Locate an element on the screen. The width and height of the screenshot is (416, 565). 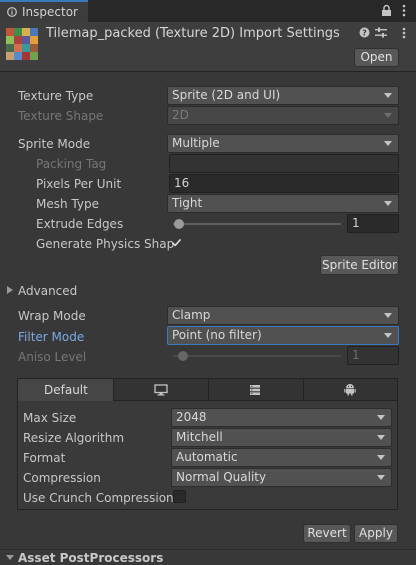
aniso-level-slider-track is located at coordinates (257, 356).